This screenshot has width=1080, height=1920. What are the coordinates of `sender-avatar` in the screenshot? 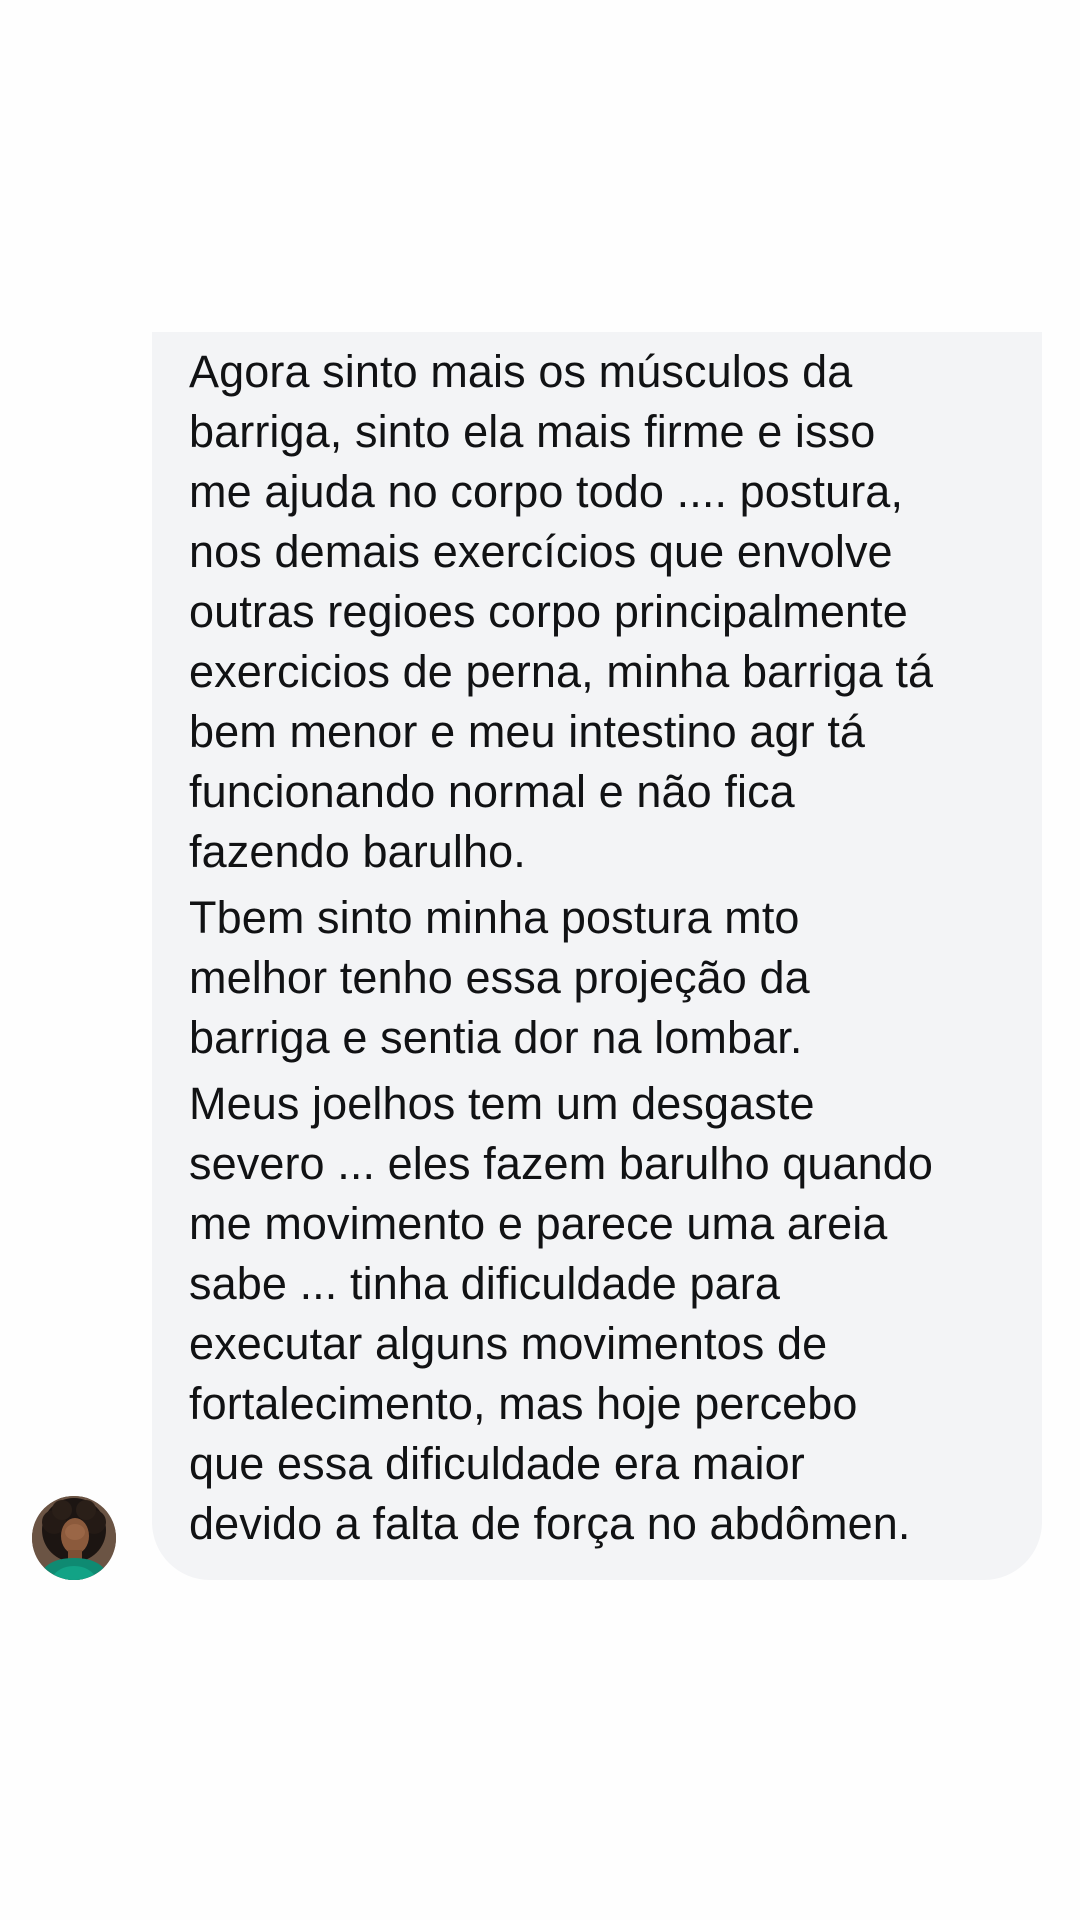 It's located at (74, 1538).